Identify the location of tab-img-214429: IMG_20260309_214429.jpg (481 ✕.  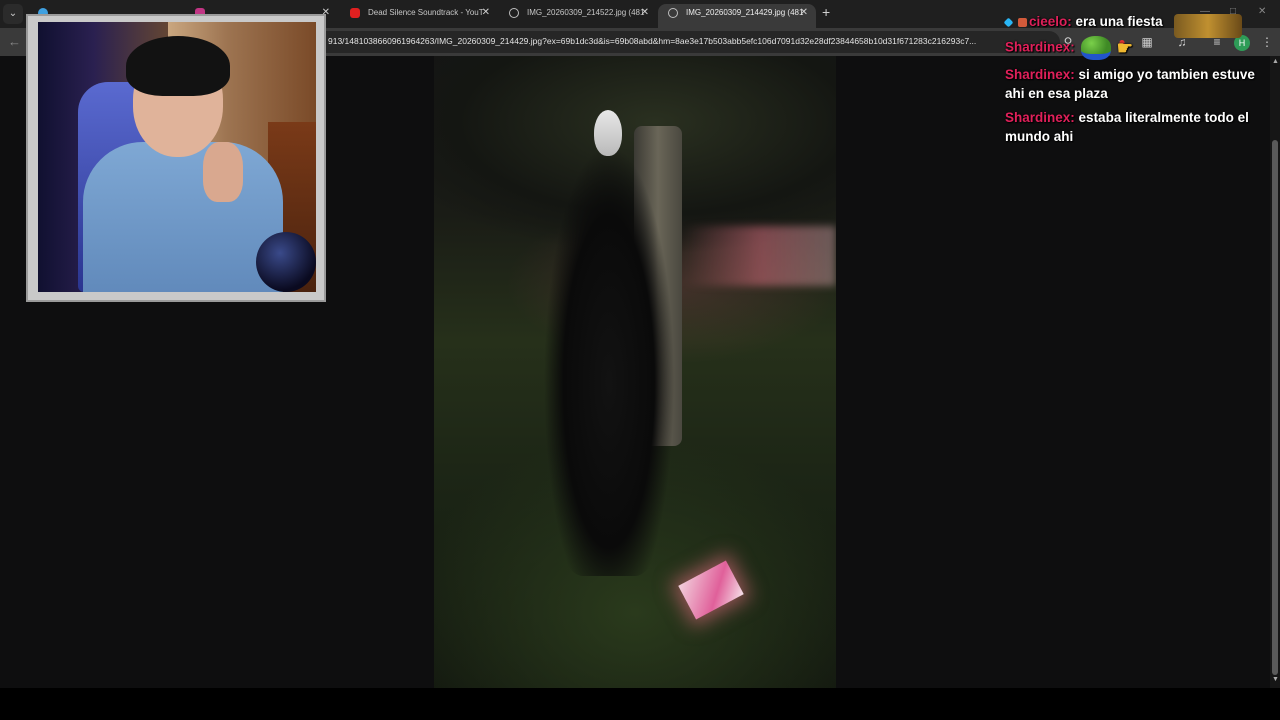
(737, 16).